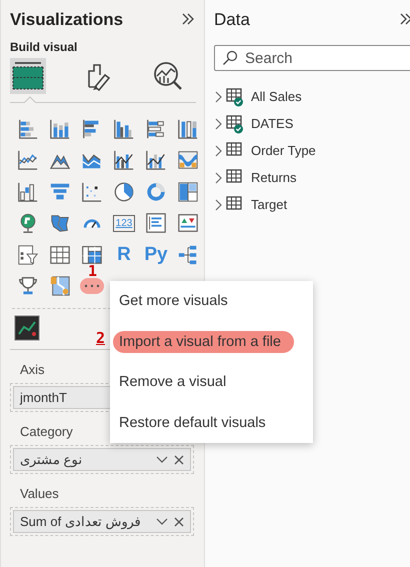 The image size is (410, 567). Describe the element at coordinates (33, 369) in the screenshot. I see `well-label: Axis` at that location.